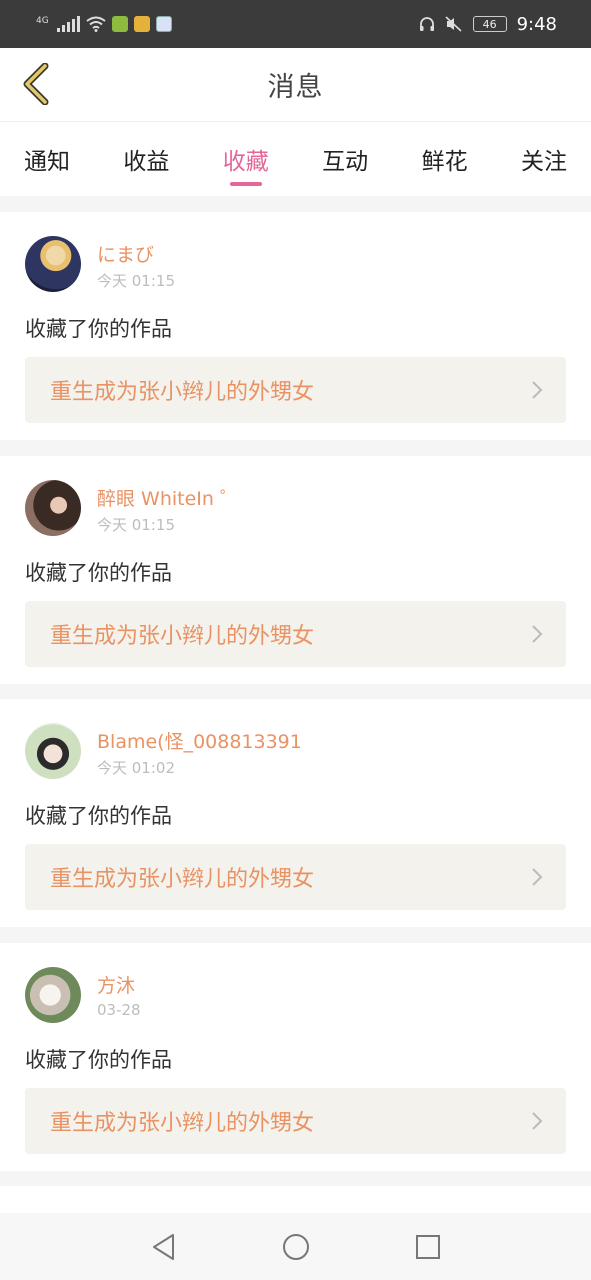 The height and width of the screenshot is (1280, 591). What do you see at coordinates (68, 24) in the screenshot?
I see `signal-icon` at bounding box center [68, 24].